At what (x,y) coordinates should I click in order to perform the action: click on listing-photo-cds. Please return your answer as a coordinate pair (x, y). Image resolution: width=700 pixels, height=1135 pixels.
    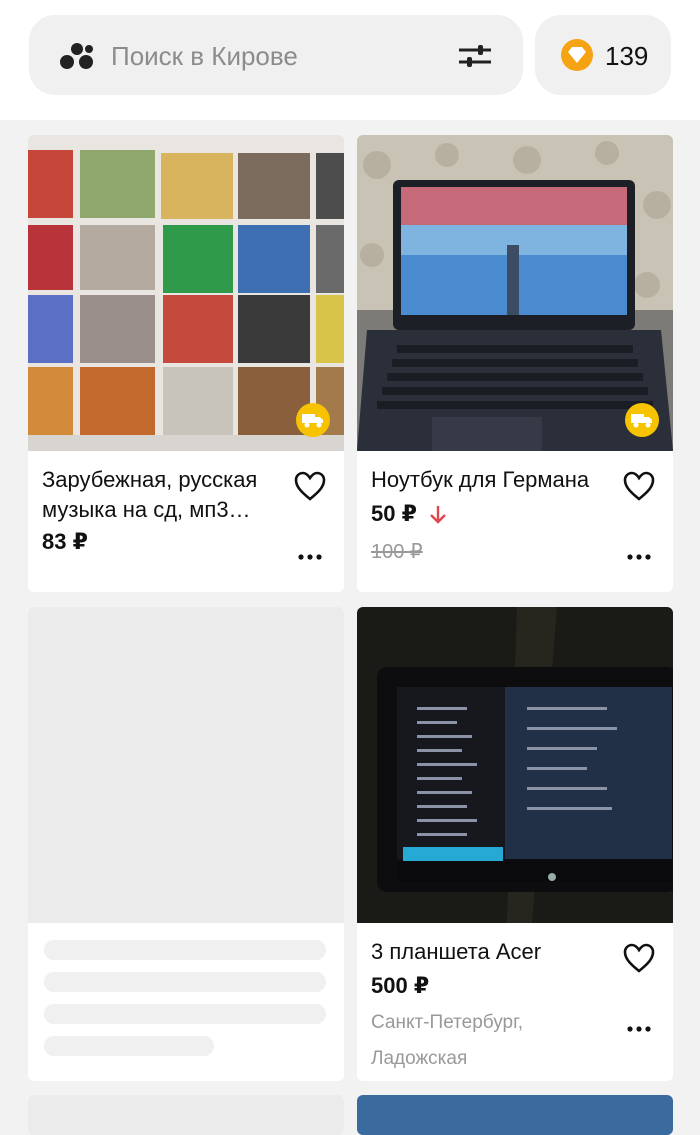
    Looking at the image, I should click on (186, 293).